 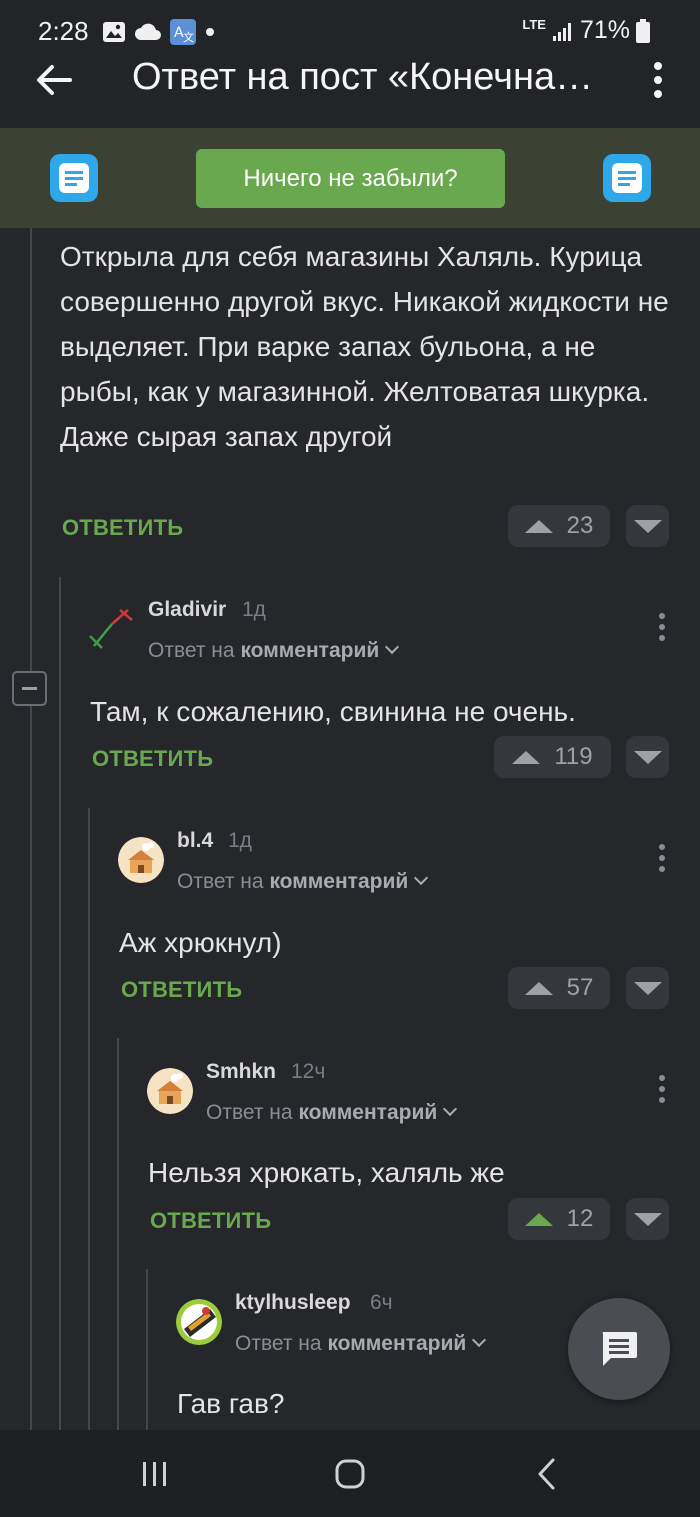 I want to click on username: bl.4, so click(x=195, y=841).